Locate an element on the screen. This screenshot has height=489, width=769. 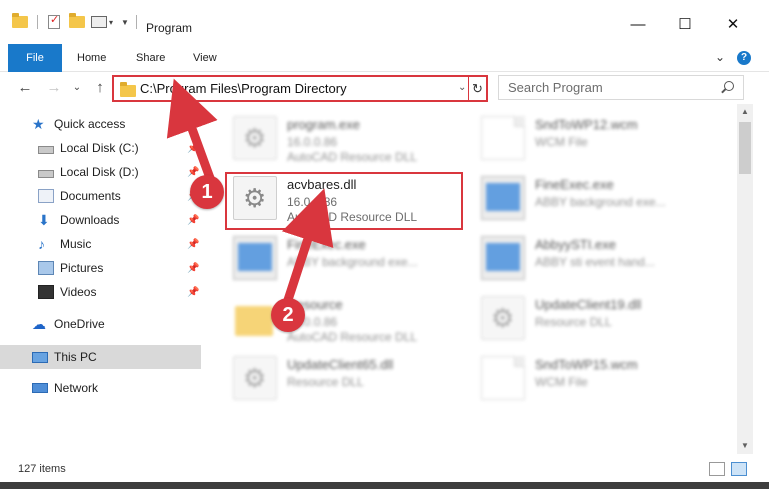
music-icon: ♪ is located at coordinates (41, 244).